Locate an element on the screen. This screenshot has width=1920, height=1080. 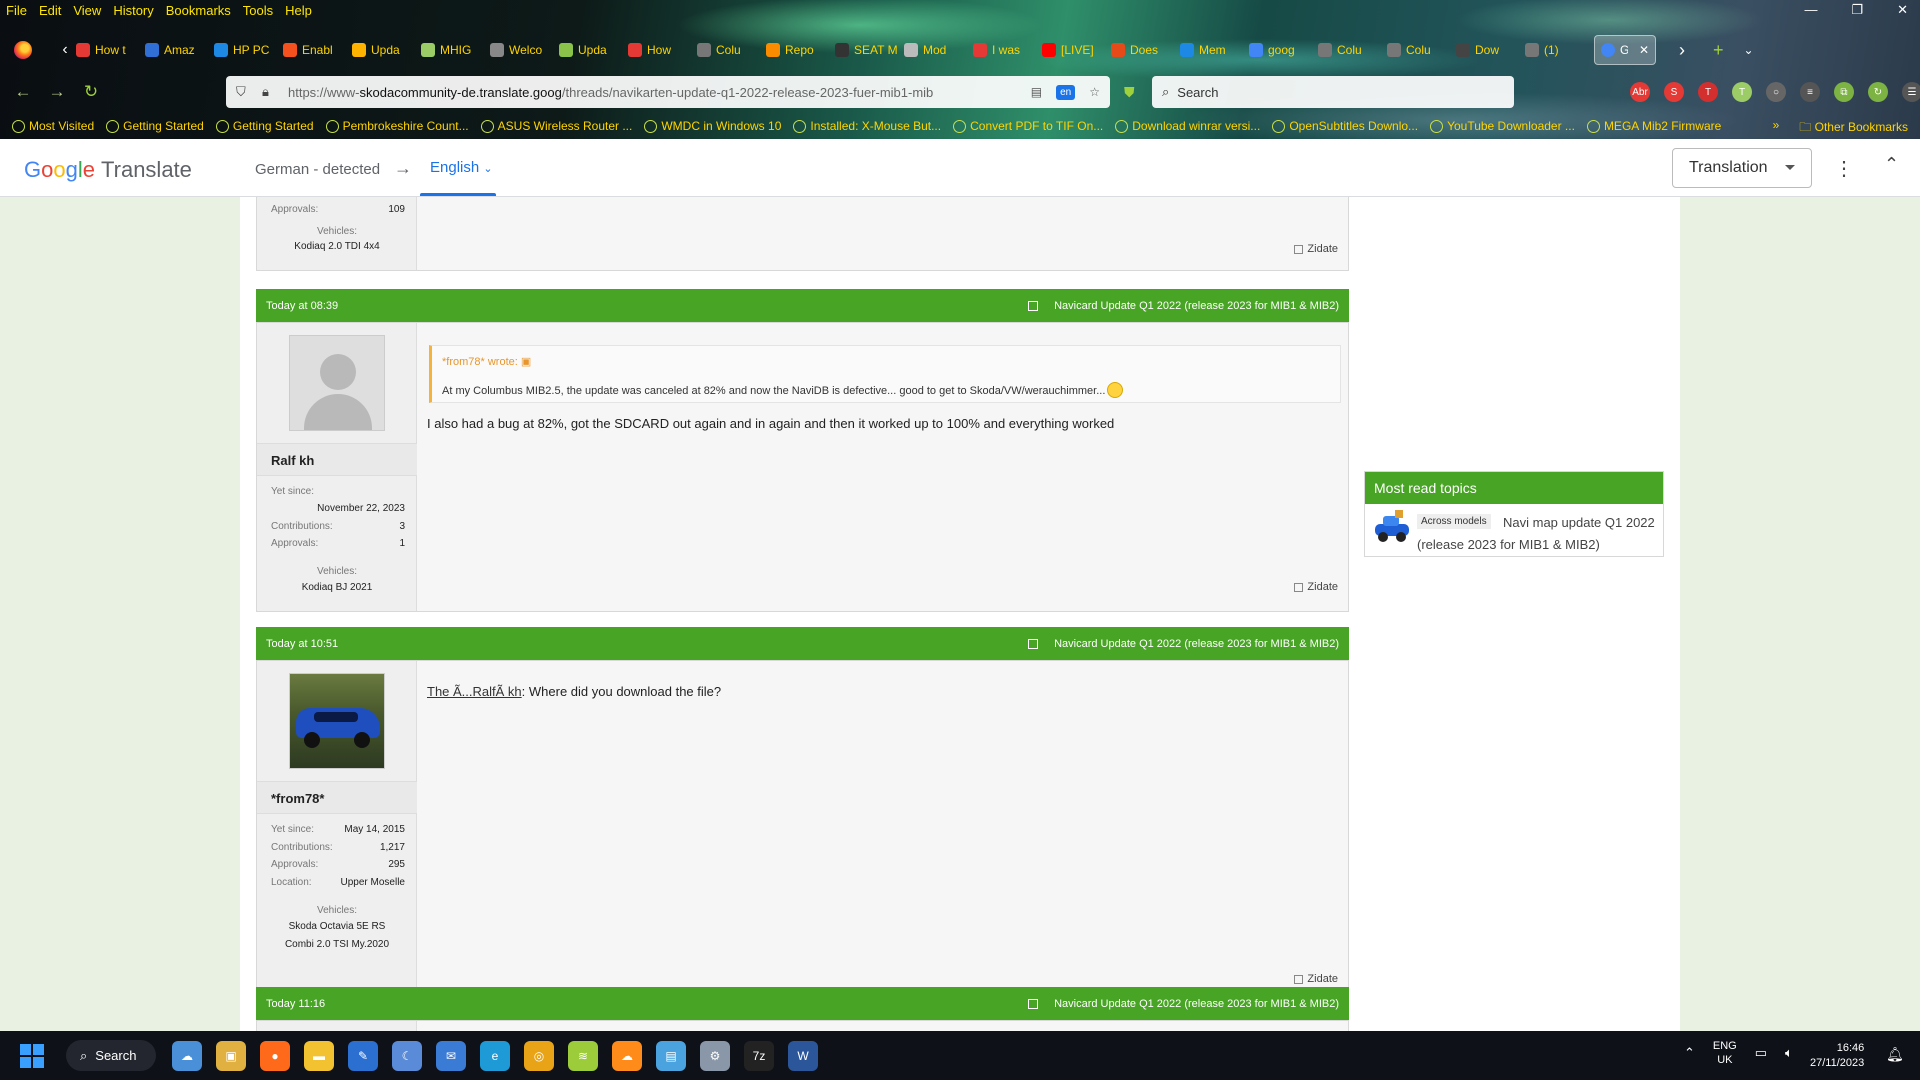
forward-icon: → is located at coordinates (57, 92).